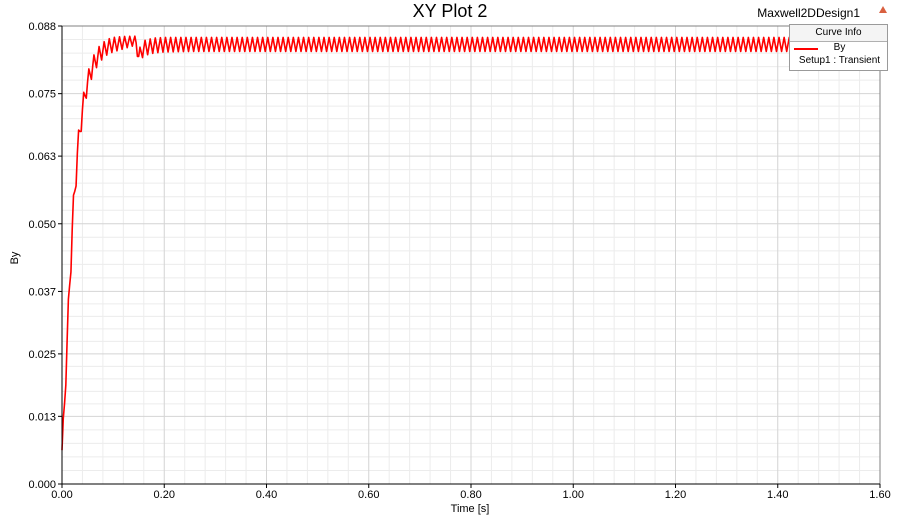 This screenshot has height=518, width=900. I want to click on x-tick-label: 0.20, so click(164, 495).